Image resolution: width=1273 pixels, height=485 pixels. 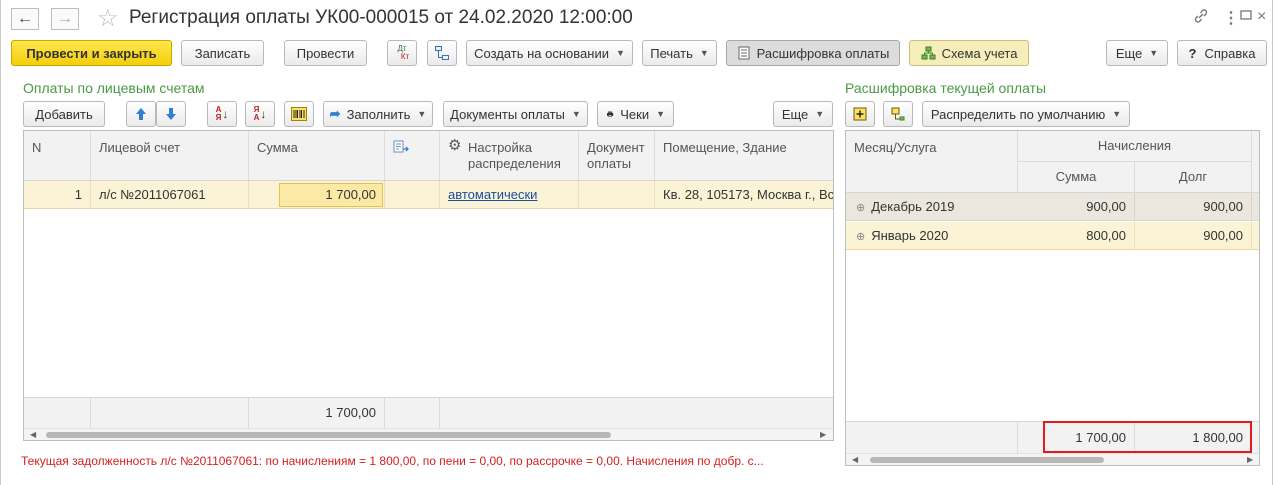 I want to click on decode-horizontal-scrollbar: ◀ ▶, so click(x=1052, y=459).